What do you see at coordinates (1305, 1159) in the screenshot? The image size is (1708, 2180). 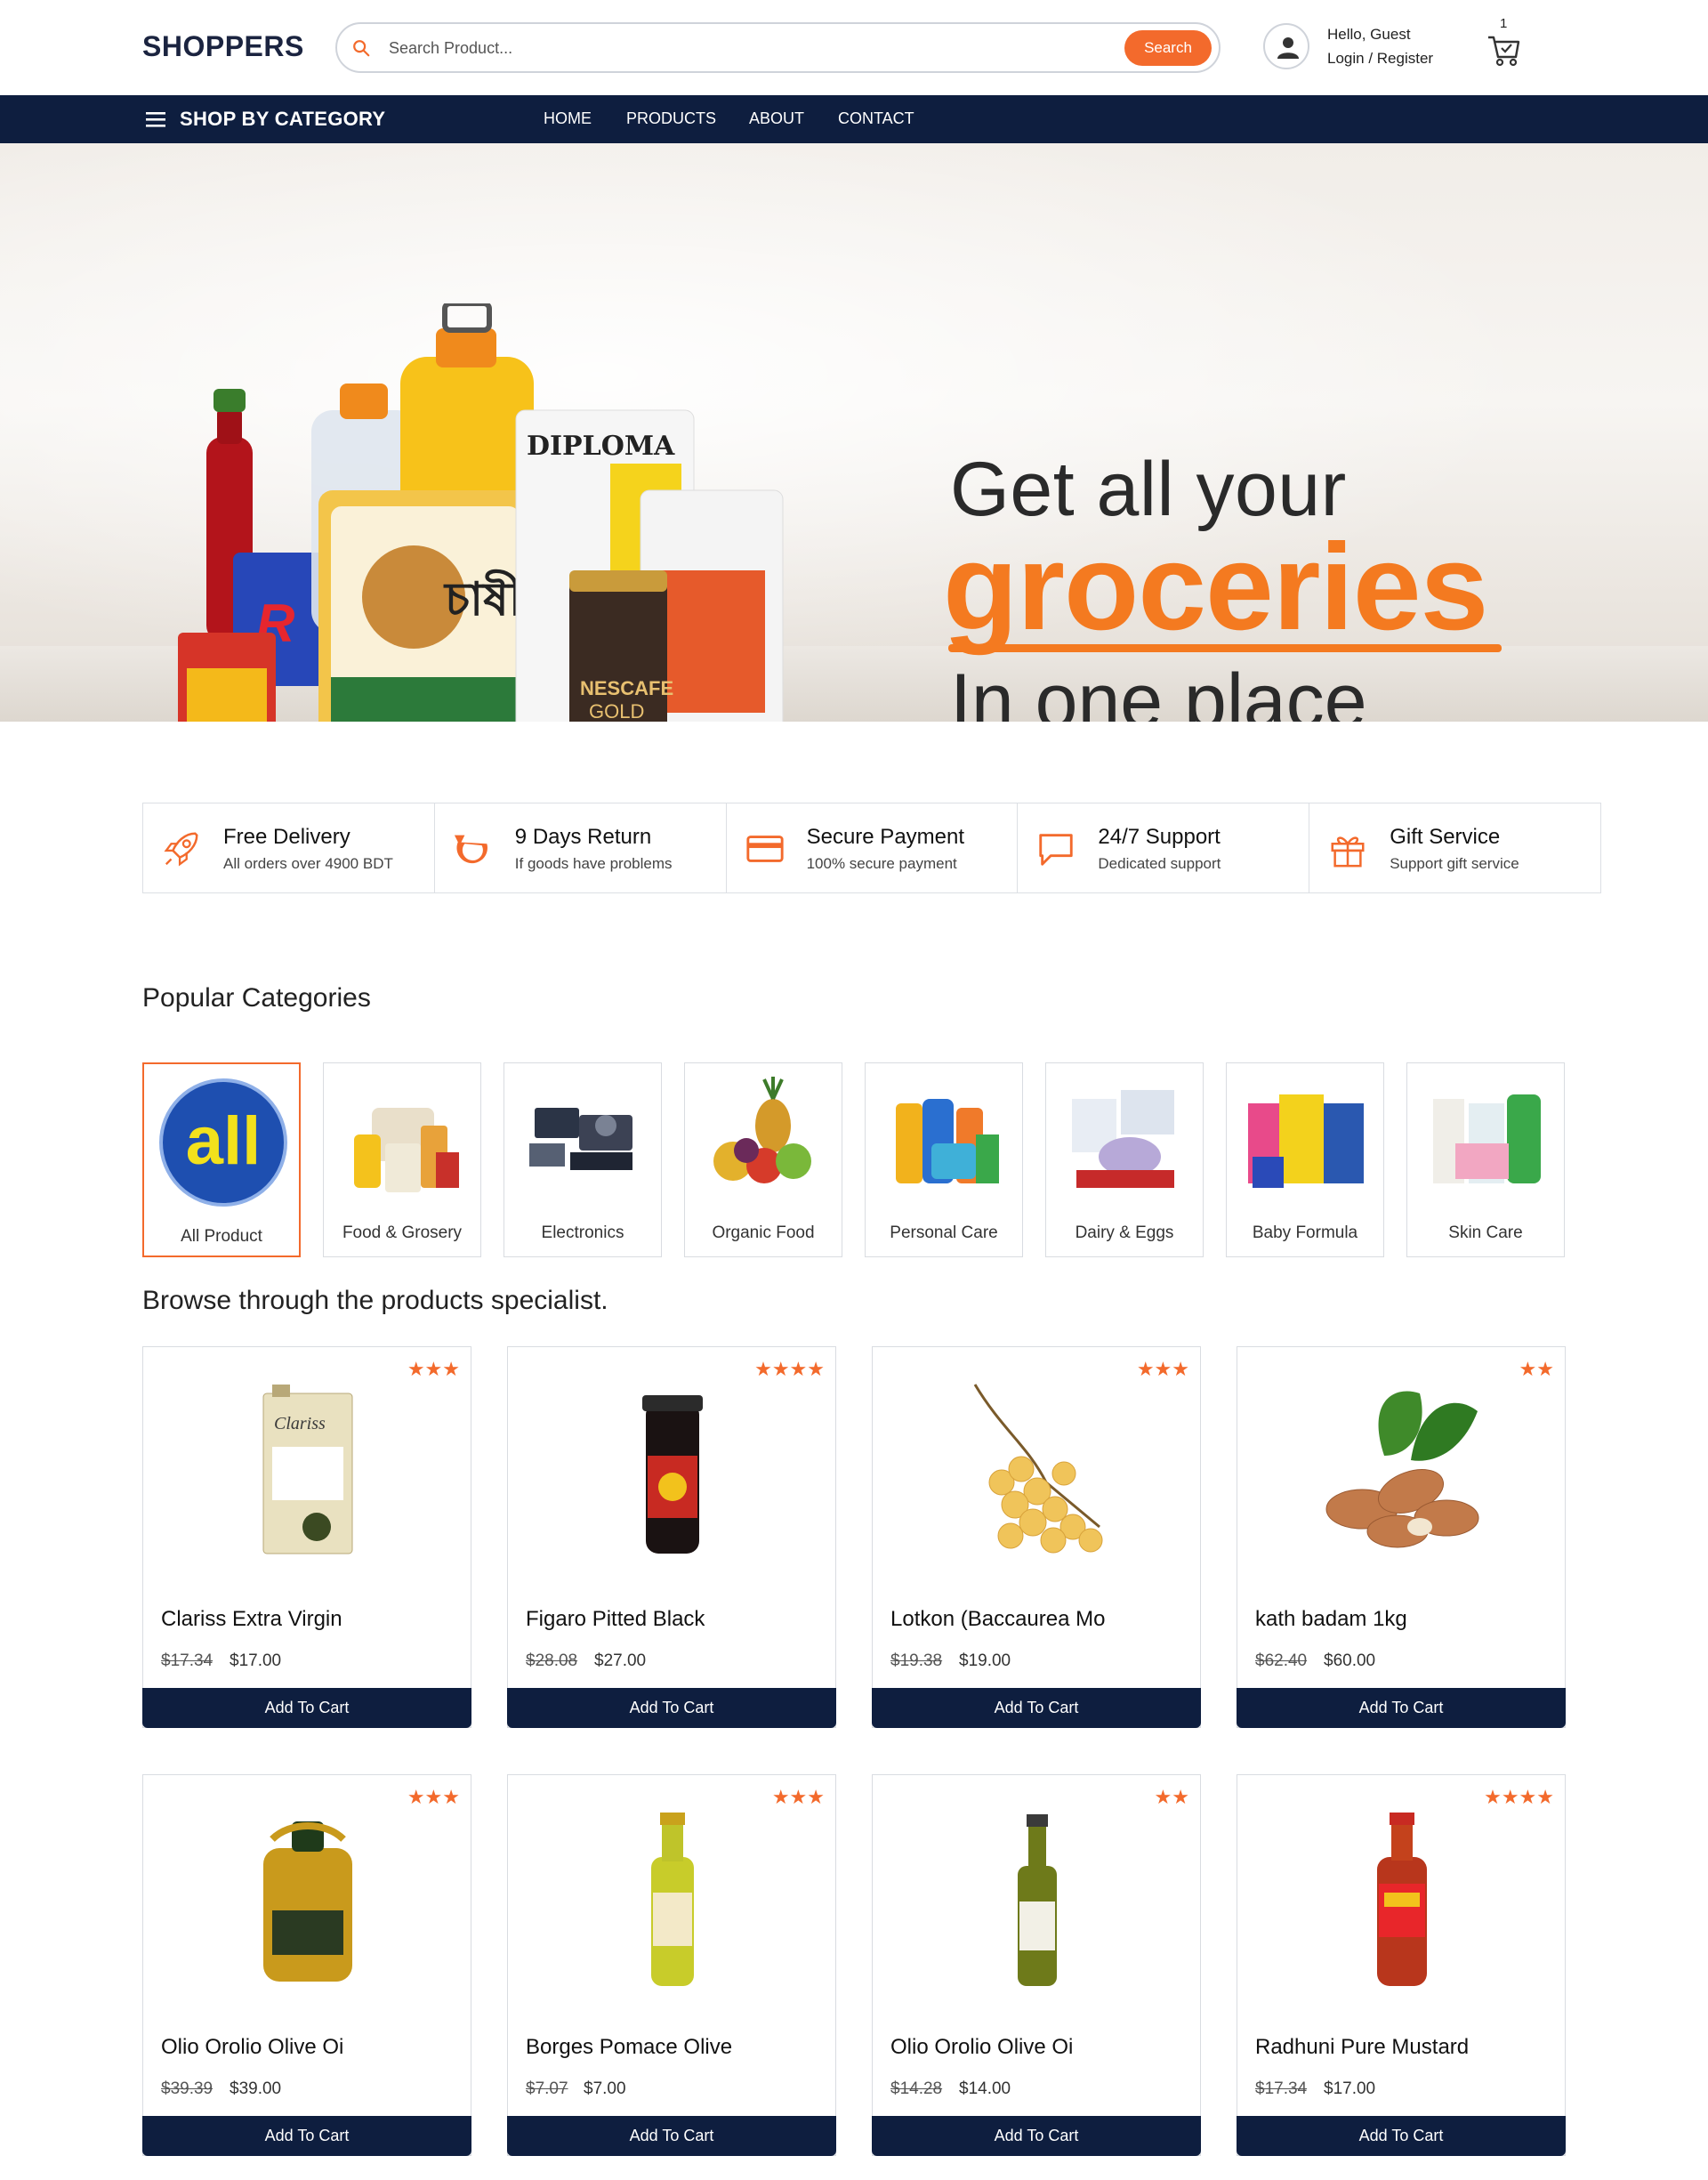 I see `category-baby-formula: Baby Formula` at bounding box center [1305, 1159].